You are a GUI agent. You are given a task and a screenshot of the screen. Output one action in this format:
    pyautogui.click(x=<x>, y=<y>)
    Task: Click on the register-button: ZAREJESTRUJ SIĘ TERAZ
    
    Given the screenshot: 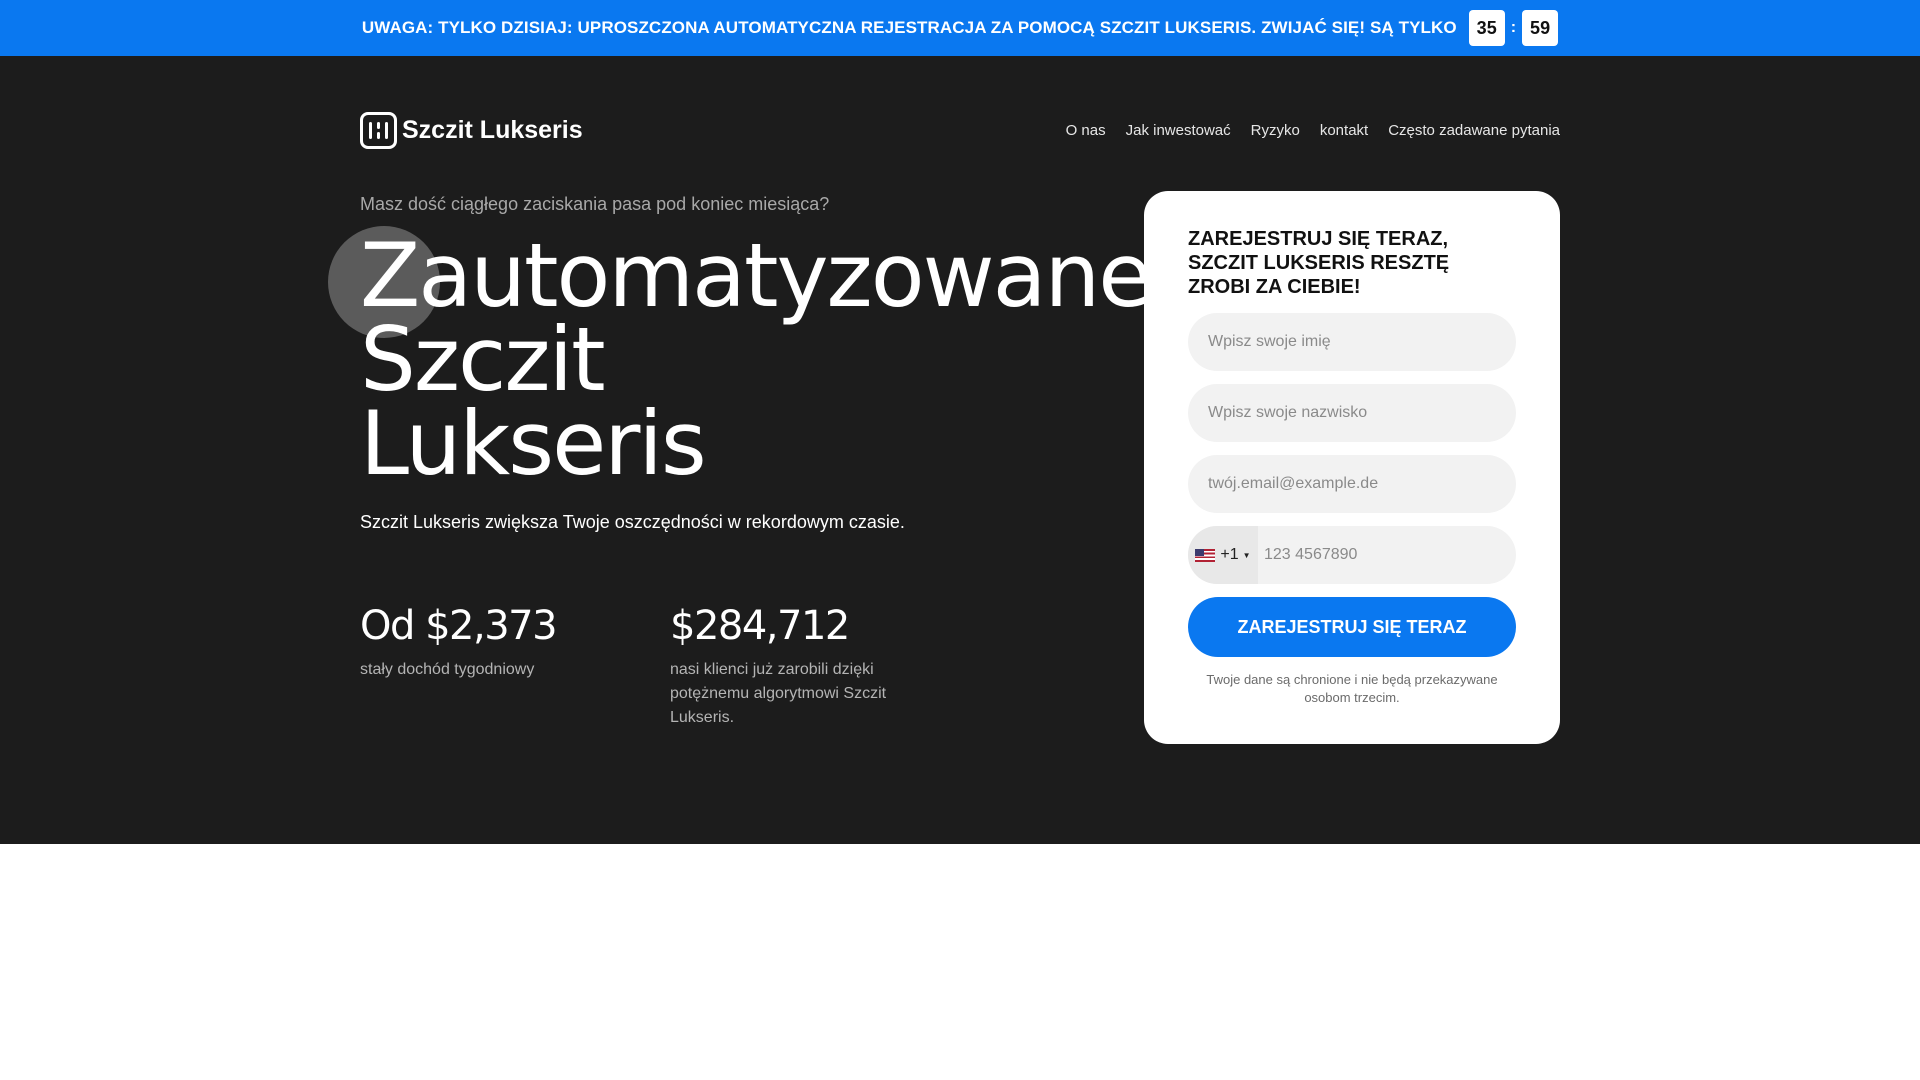 What is the action you would take?
    pyautogui.click(x=1352, y=627)
    